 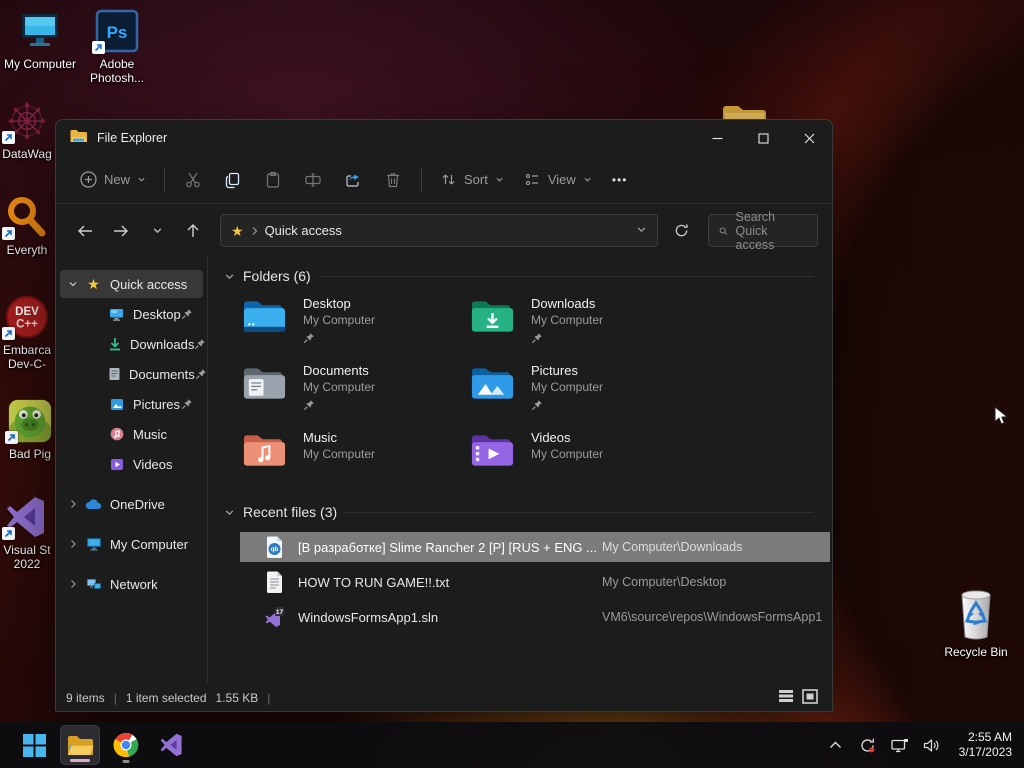 What do you see at coordinates (712, 617) in the screenshot?
I see `recent-file-location: VM6\source\repos\WindowsFormsApp1` at bounding box center [712, 617].